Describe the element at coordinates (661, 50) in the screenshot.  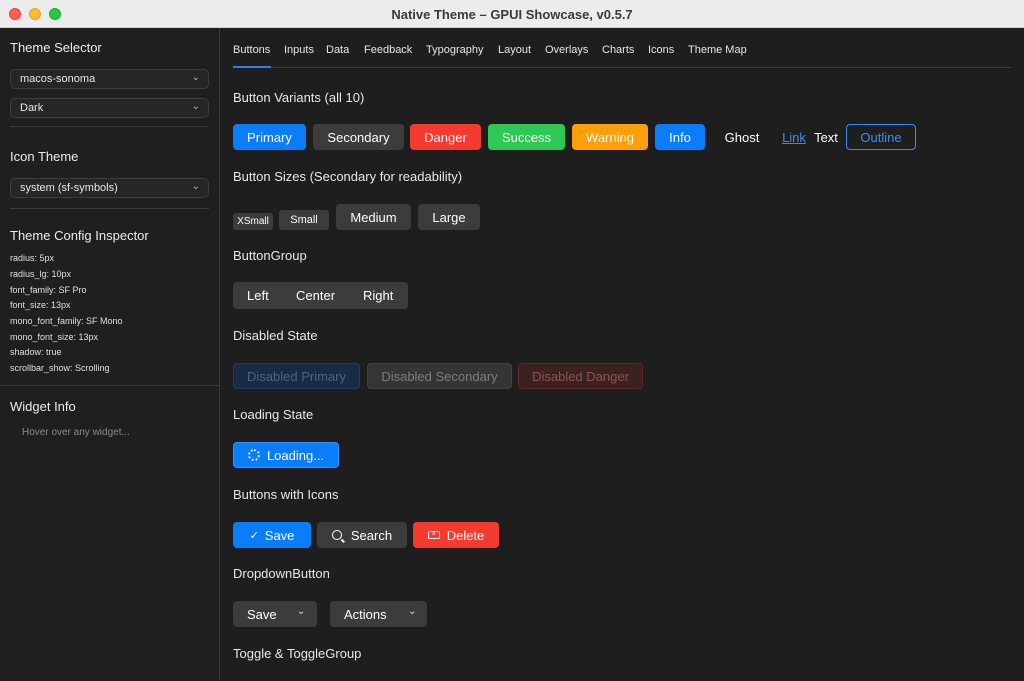
I see `tab-icons: Icons` at that location.